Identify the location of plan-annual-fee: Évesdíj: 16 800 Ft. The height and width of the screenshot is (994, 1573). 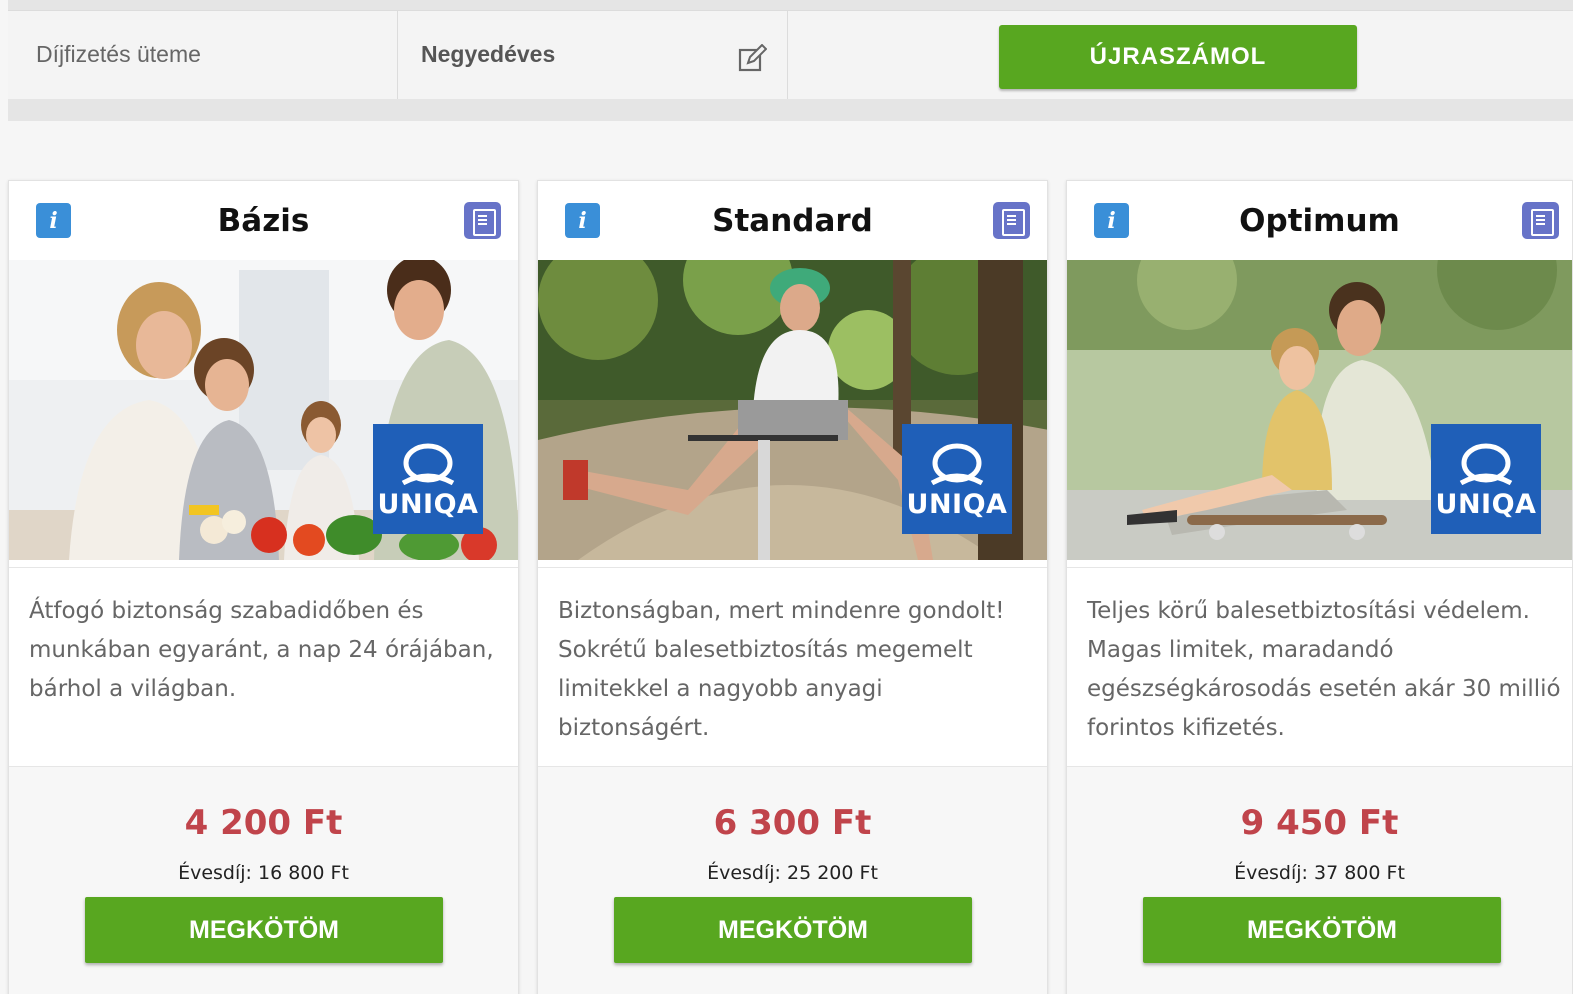
(263, 873).